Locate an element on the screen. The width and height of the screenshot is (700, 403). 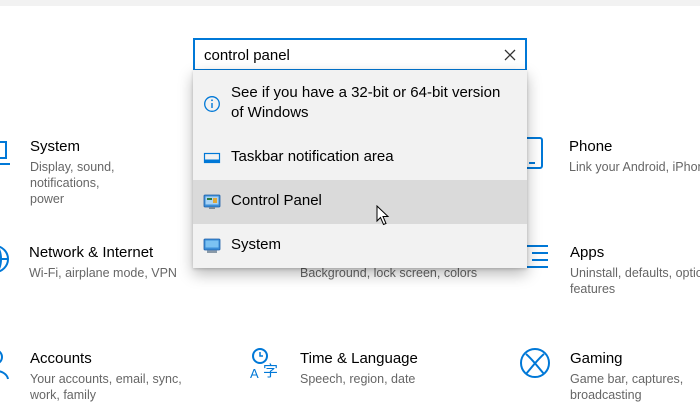
info-icon is located at coordinates (212, 104).